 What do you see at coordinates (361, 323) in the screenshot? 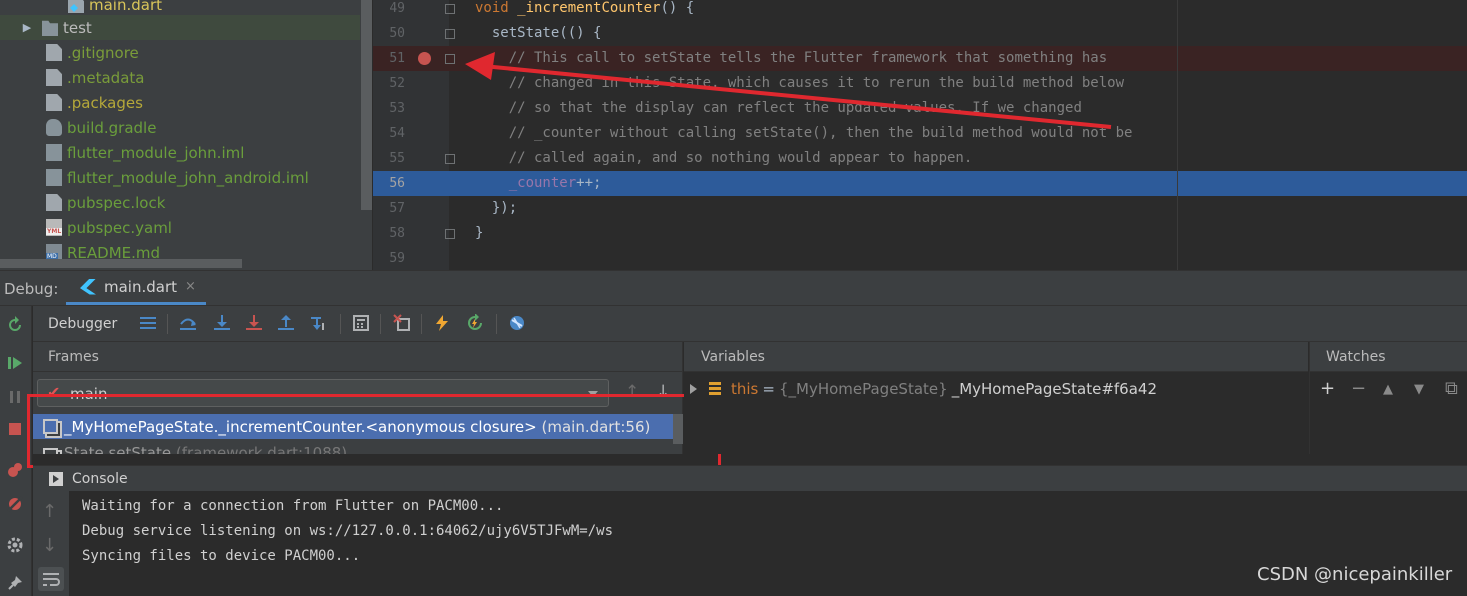
I see `evaluate-expression-icon` at bounding box center [361, 323].